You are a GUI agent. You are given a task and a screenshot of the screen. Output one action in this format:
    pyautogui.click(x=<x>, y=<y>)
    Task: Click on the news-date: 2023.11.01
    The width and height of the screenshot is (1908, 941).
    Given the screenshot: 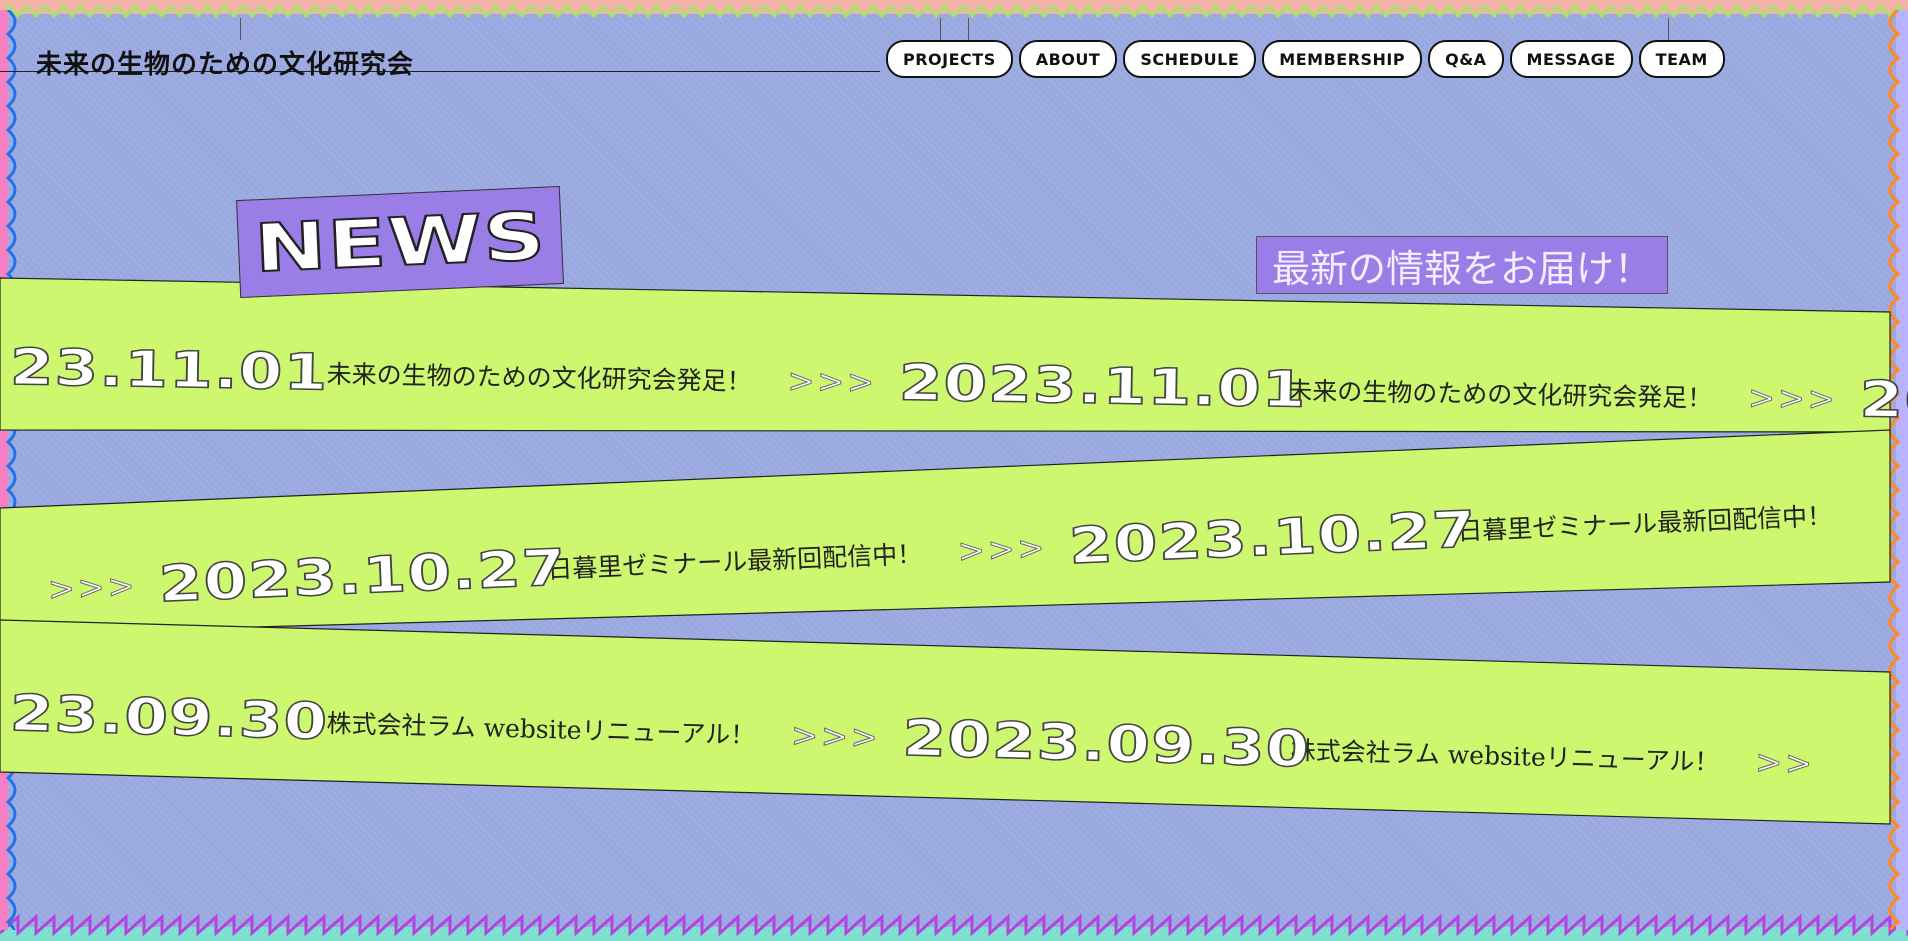 What is the action you would take?
    pyautogui.click(x=1103, y=386)
    